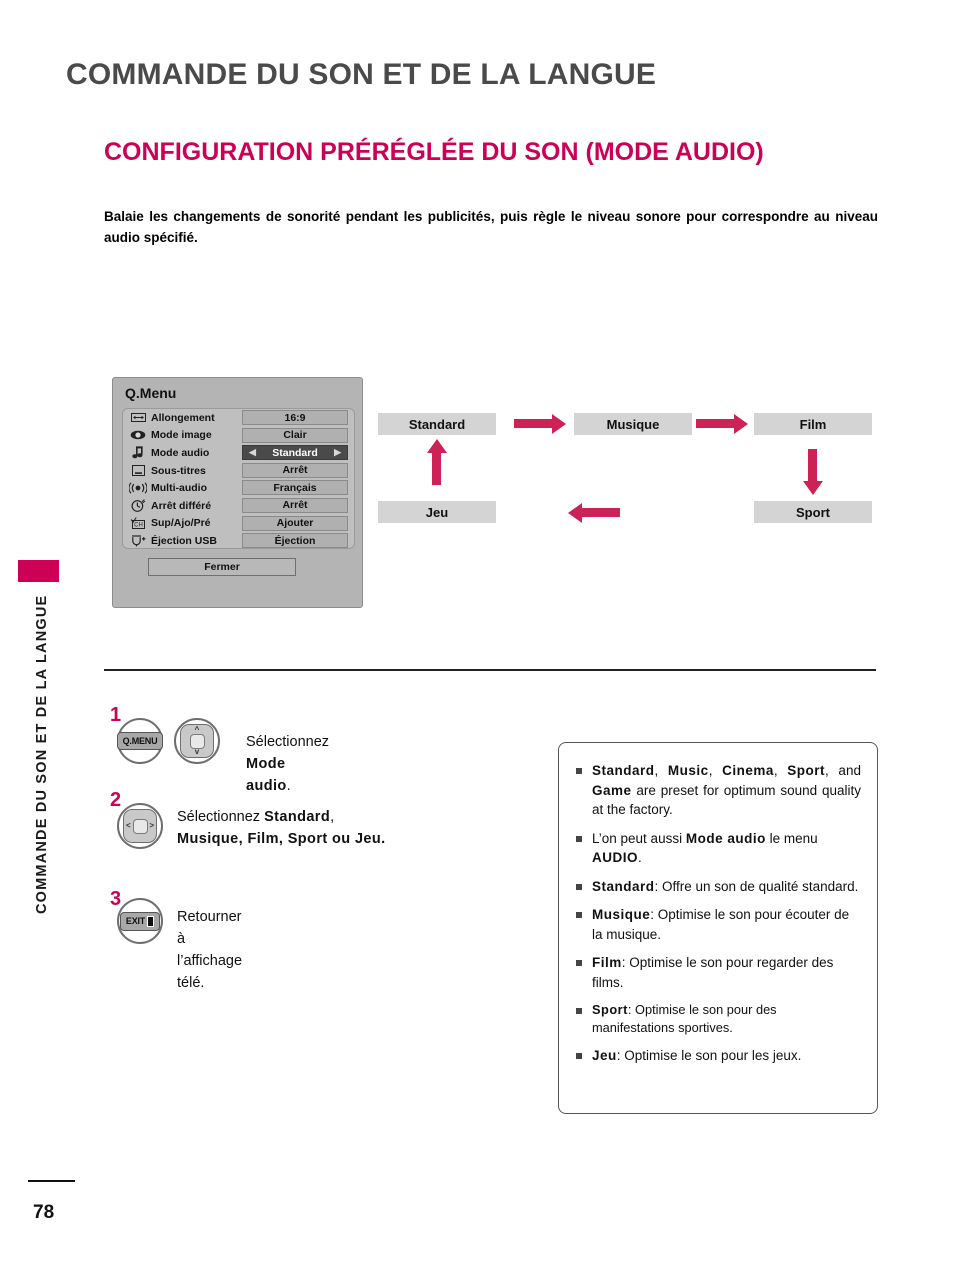  Describe the element at coordinates (181, 523) in the screenshot. I see `qmenu-label: Sup/Ajo/Pré` at that location.